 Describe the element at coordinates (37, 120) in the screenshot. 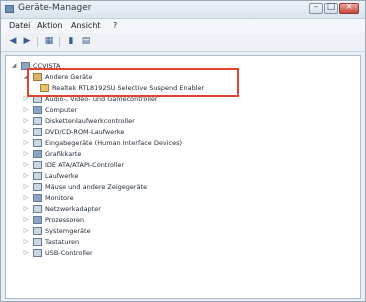

I see `floppy-controller-icon` at that location.